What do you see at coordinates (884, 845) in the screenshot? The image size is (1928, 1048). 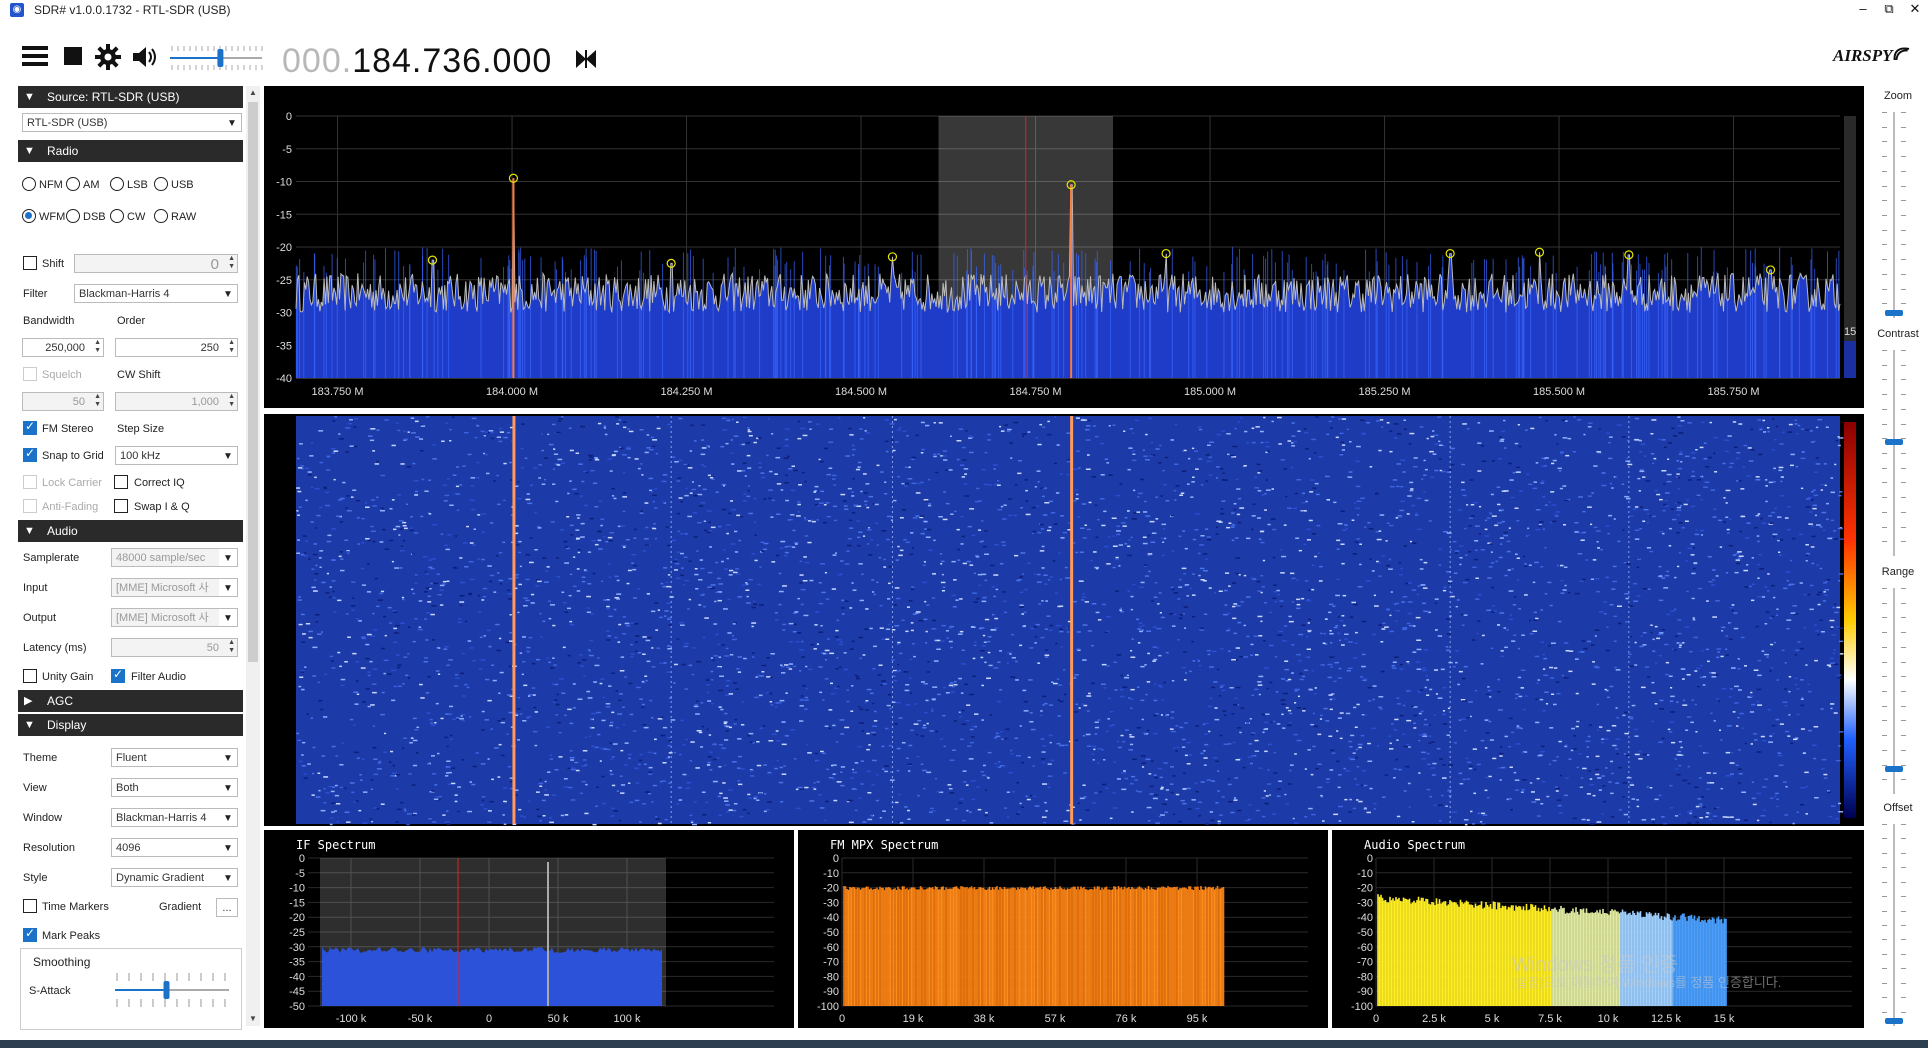 I see `mpx-spectrum-title: FM MPX Spectrum` at bounding box center [884, 845].